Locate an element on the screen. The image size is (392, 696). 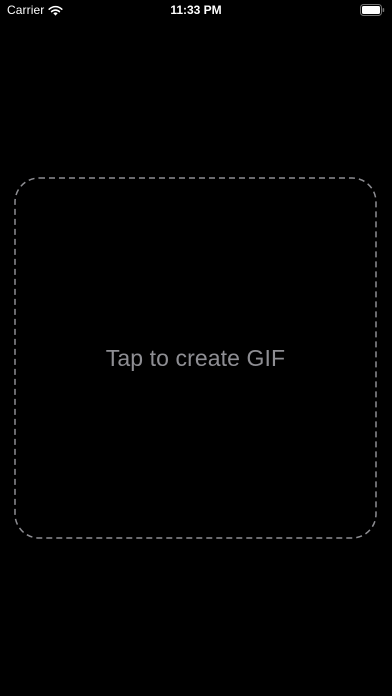
status-time: 11:33 PM is located at coordinates (196, 10).